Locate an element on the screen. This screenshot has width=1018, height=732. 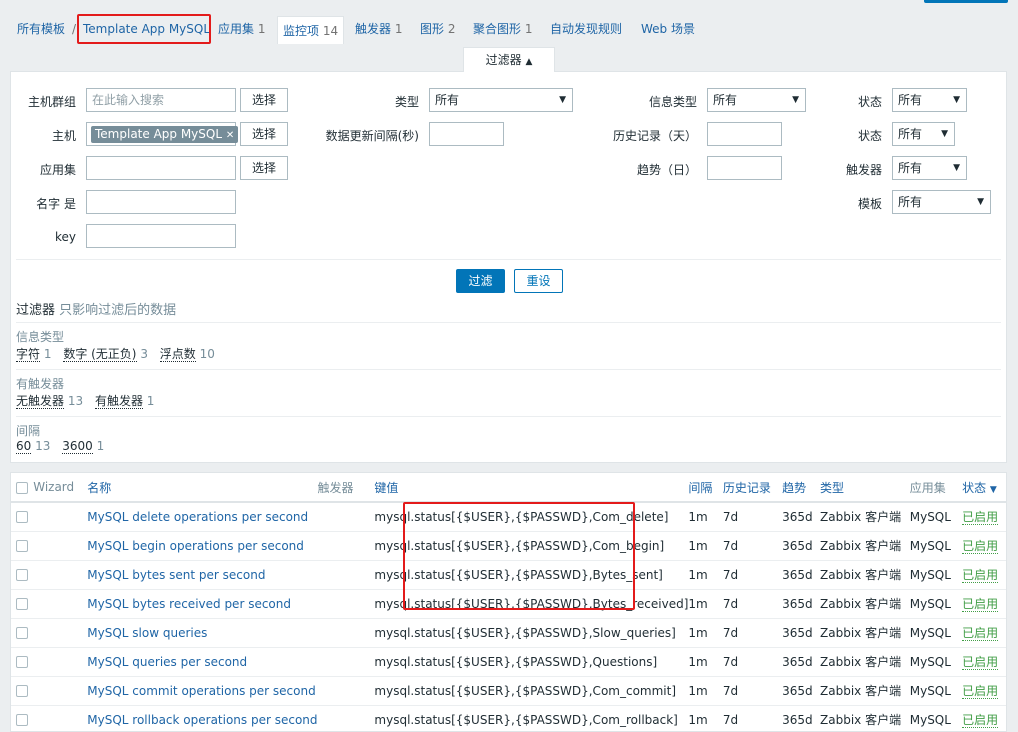
template-select: 所有 ▼ is located at coordinates (941, 202).